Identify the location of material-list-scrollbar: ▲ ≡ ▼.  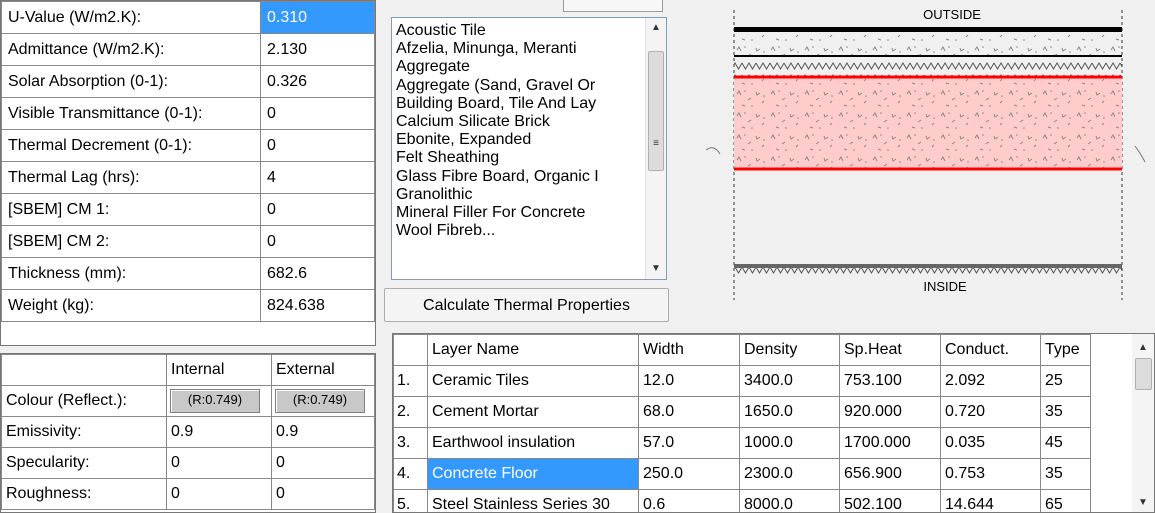
(655, 148).